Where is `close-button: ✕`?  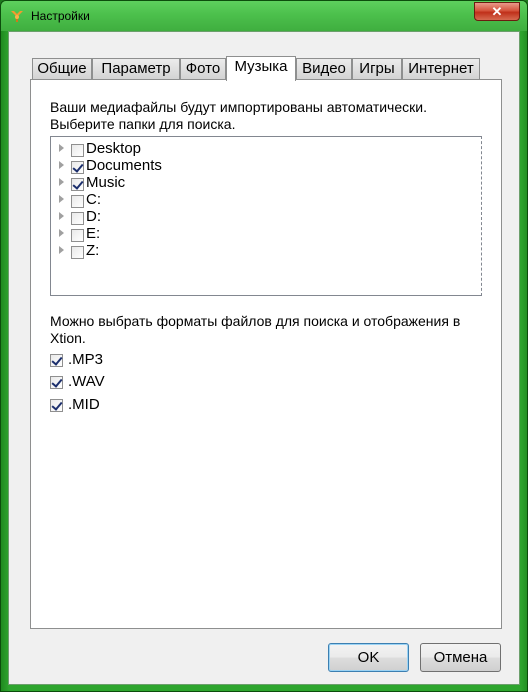 close-button: ✕ is located at coordinates (497, 11).